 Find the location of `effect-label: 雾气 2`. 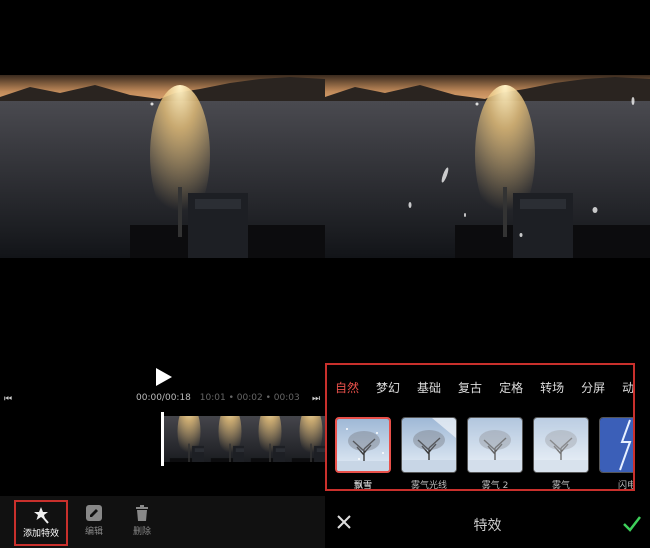

effect-label: 雾气 2 is located at coordinates (495, 486).